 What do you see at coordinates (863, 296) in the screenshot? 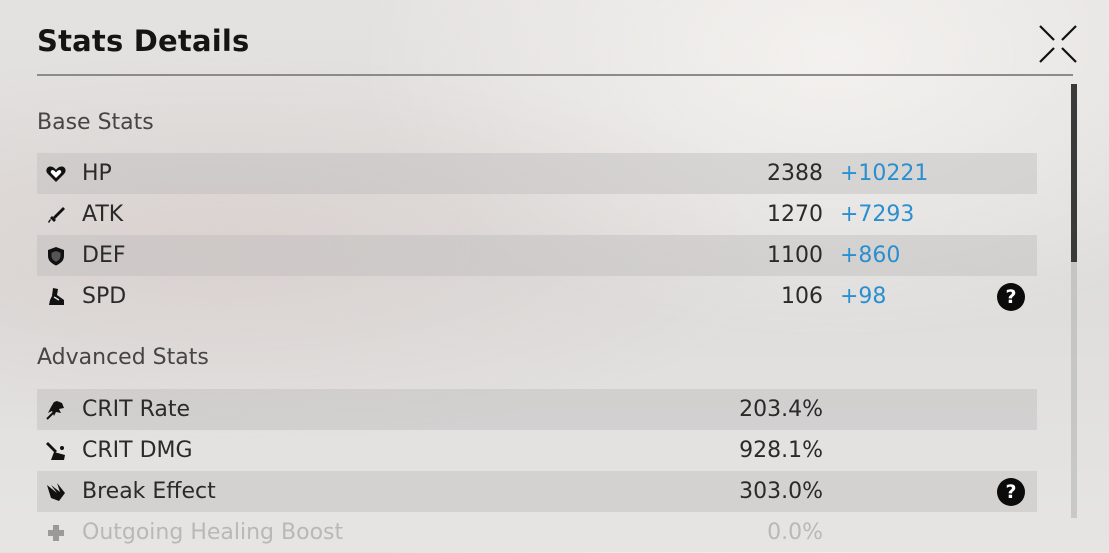
I see `stat-bonus-value: +98` at bounding box center [863, 296].